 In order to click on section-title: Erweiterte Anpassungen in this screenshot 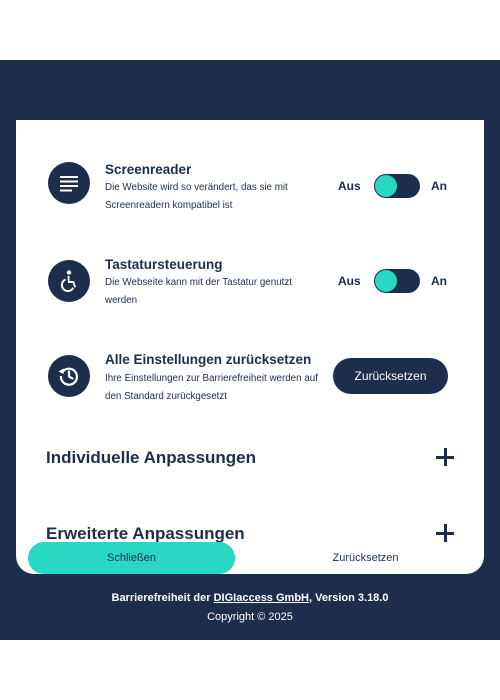, I will do `click(145, 533)`.